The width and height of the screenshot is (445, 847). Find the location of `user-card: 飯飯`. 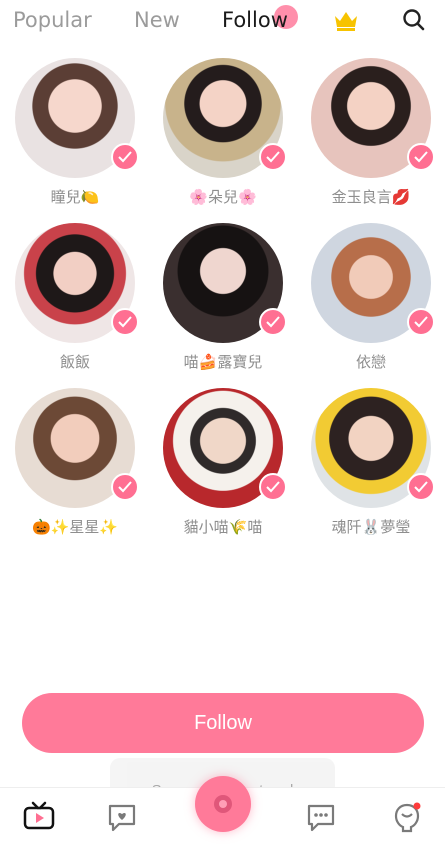

user-card: 飯飯 is located at coordinates (75, 303).